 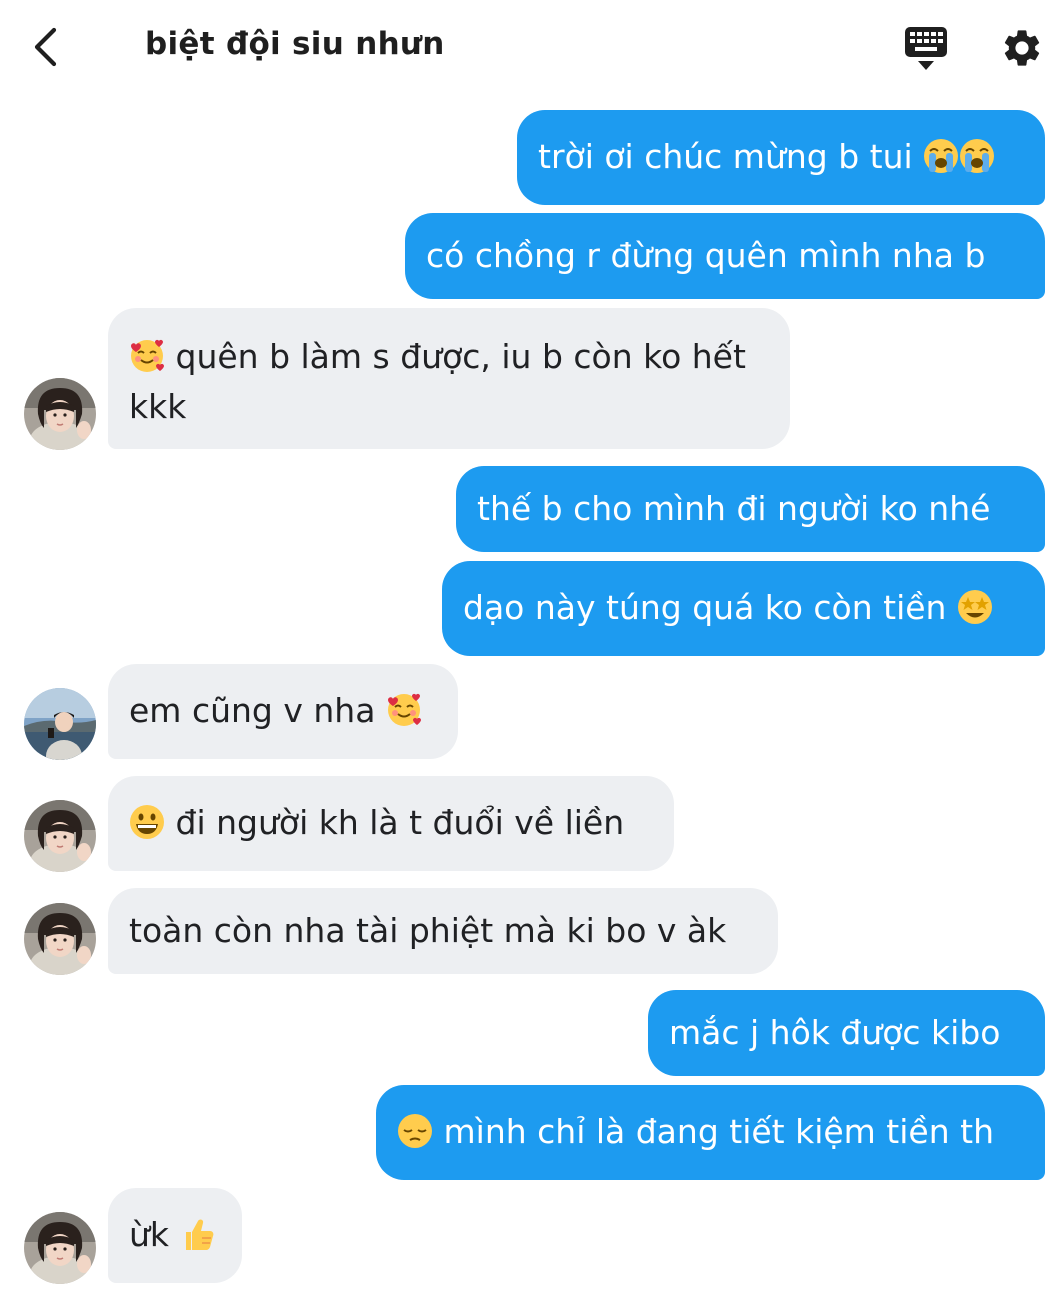 I want to click on message-bubble-outgoing: thế b cho mình đi người ko nhé, so click(x=750, y=509).